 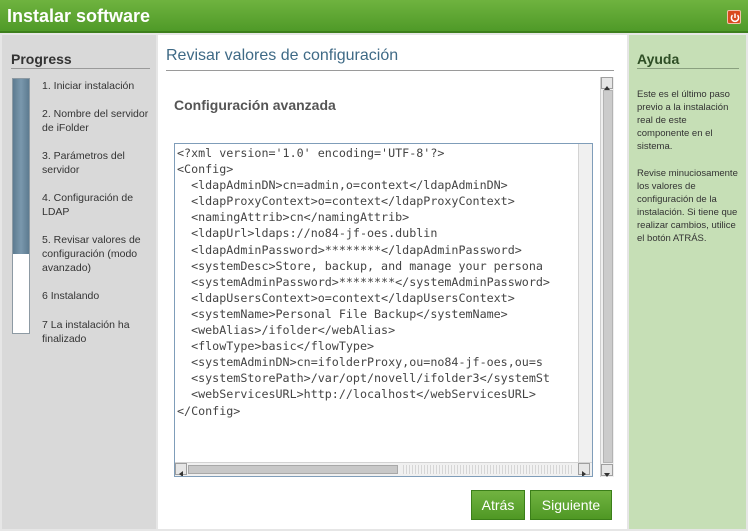 I want to click on arrow-left-icon, so click(x=181, y=473).